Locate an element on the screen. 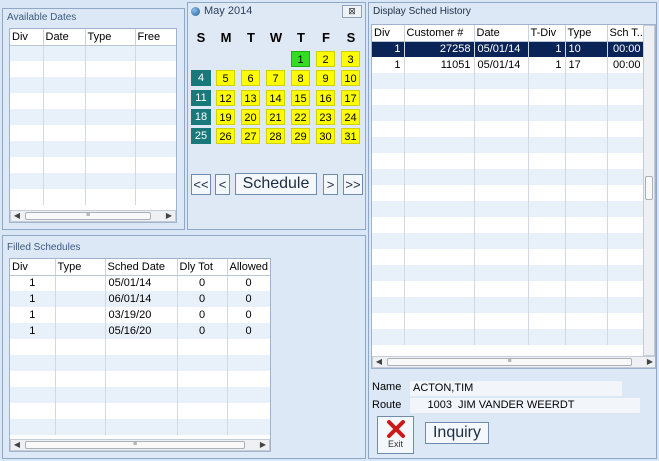 This screenshot has width=659, height=461. available-dates-table: Div Date Type Free is located at coordinates (93, 117).